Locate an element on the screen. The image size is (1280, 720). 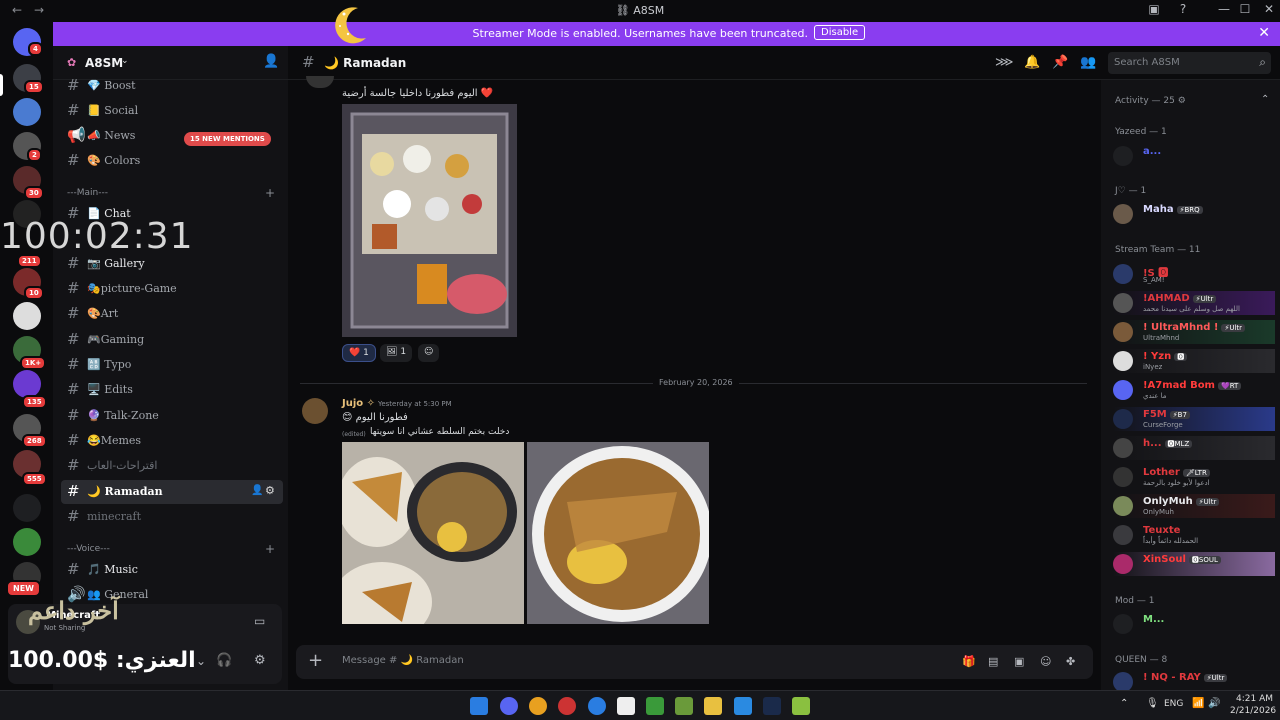
search-input: Search A8SM is located at coordinates (1147, 62).